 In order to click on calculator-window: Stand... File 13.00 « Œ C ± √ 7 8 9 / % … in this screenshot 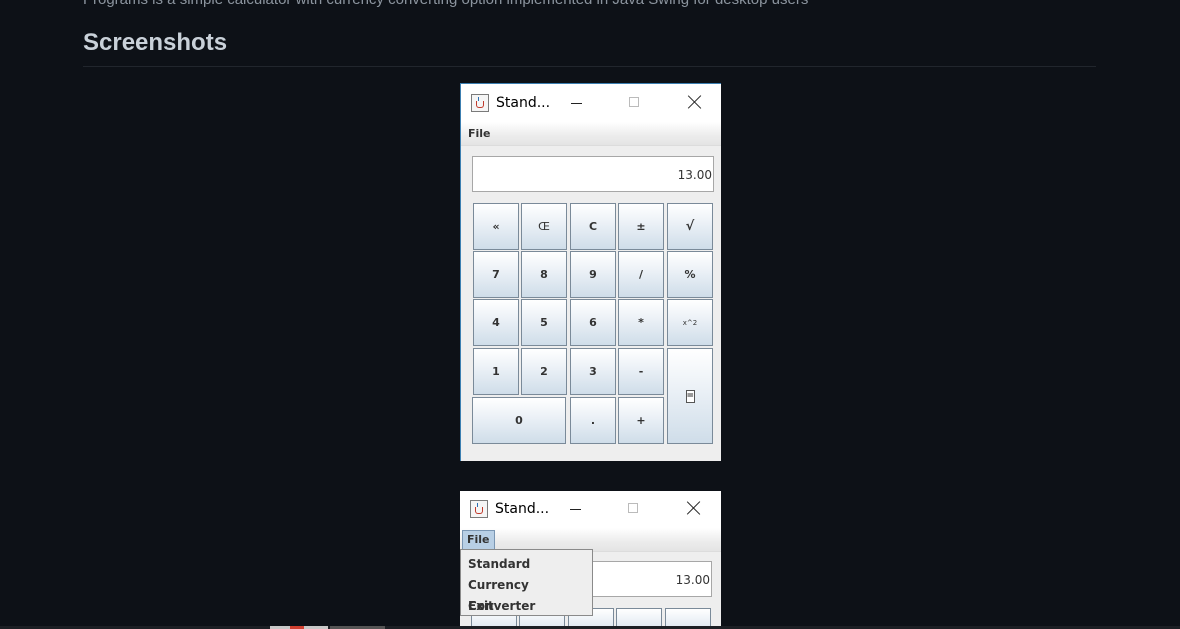, I will do `click(590, 272)`.